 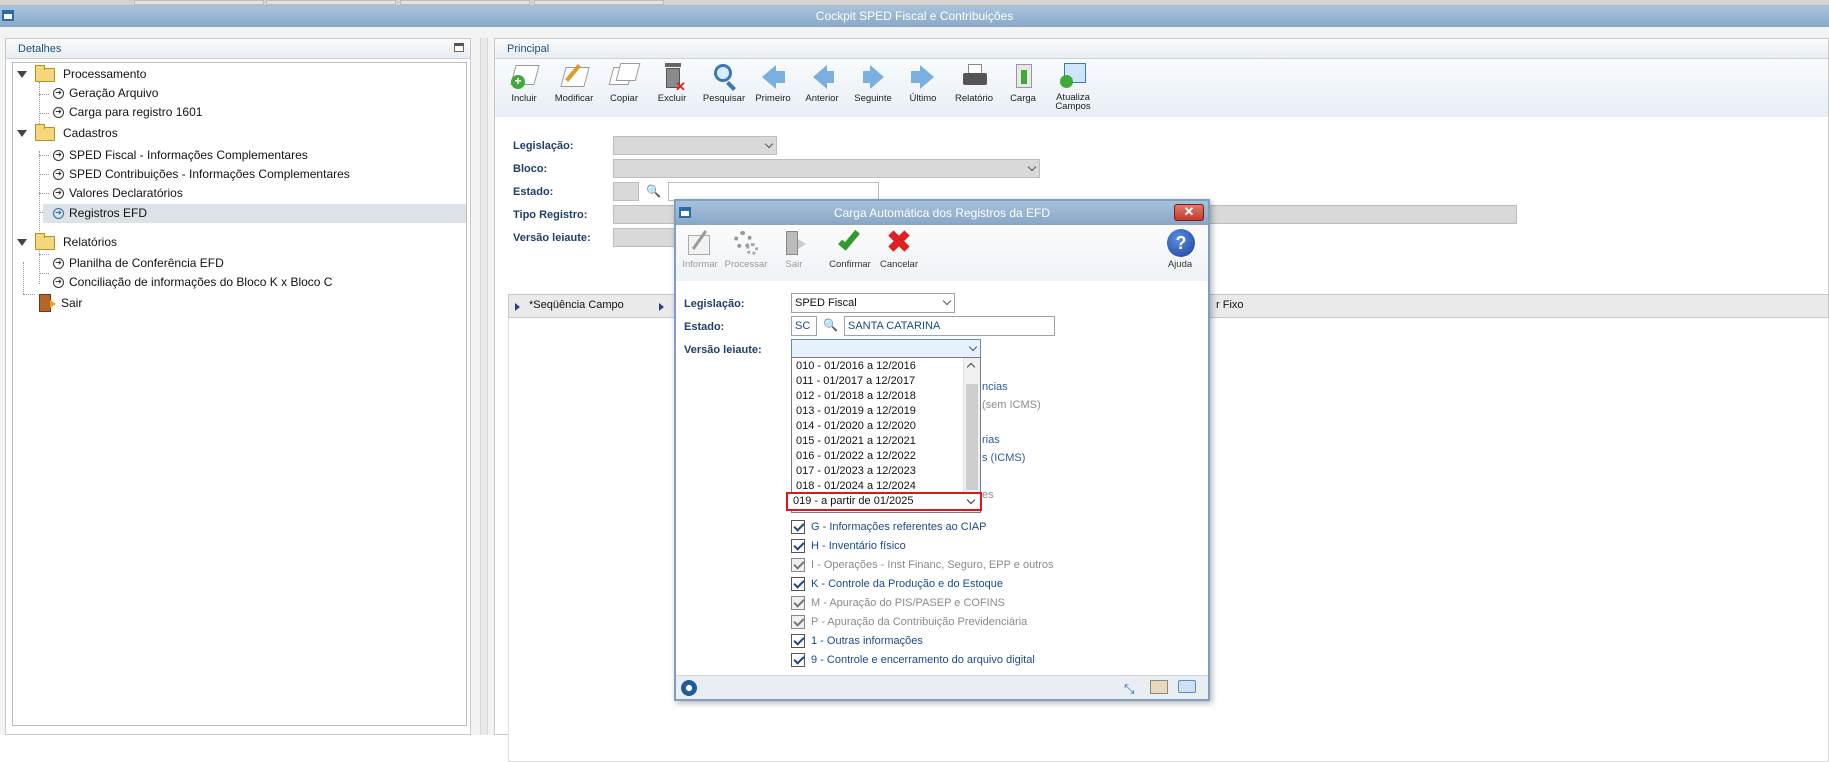 I want to click on processar-button: Processar, so click(x=746, y=248).